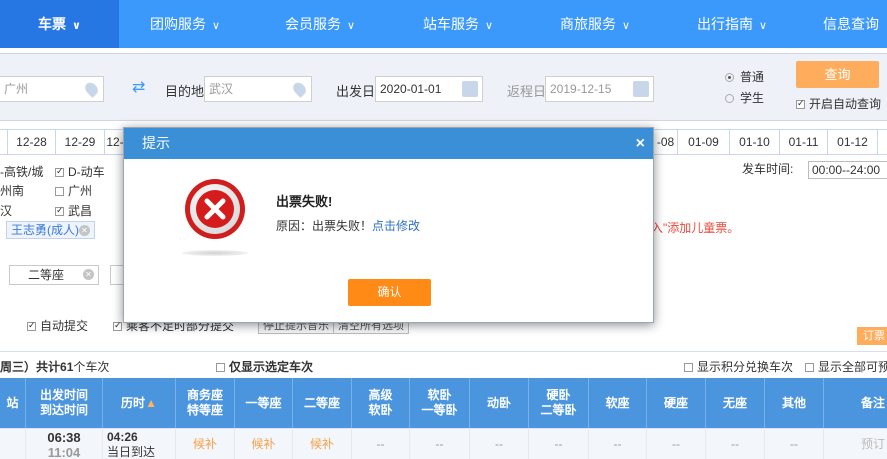  Describe the element at coordinates (768, 169) in the screenshot. I see `depart-time-label: 发车时间:` at that location.